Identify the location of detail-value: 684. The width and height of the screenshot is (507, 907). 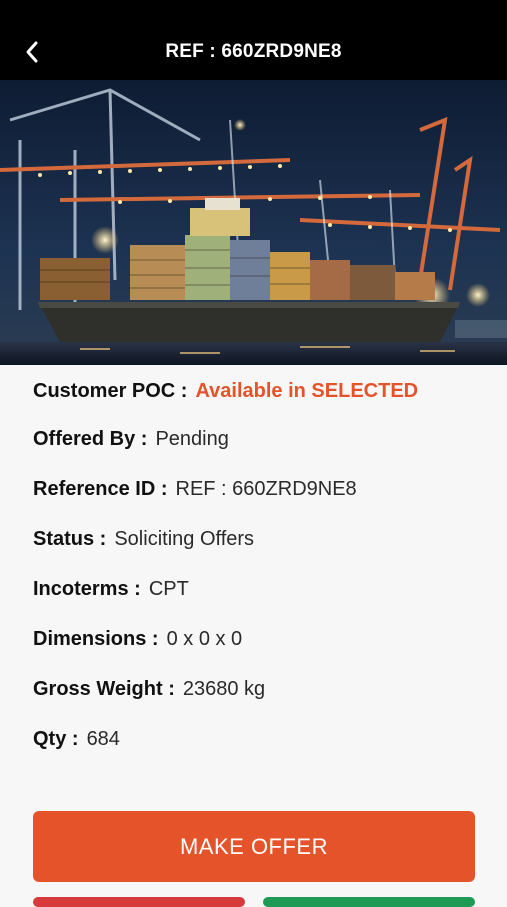
(103, 739).